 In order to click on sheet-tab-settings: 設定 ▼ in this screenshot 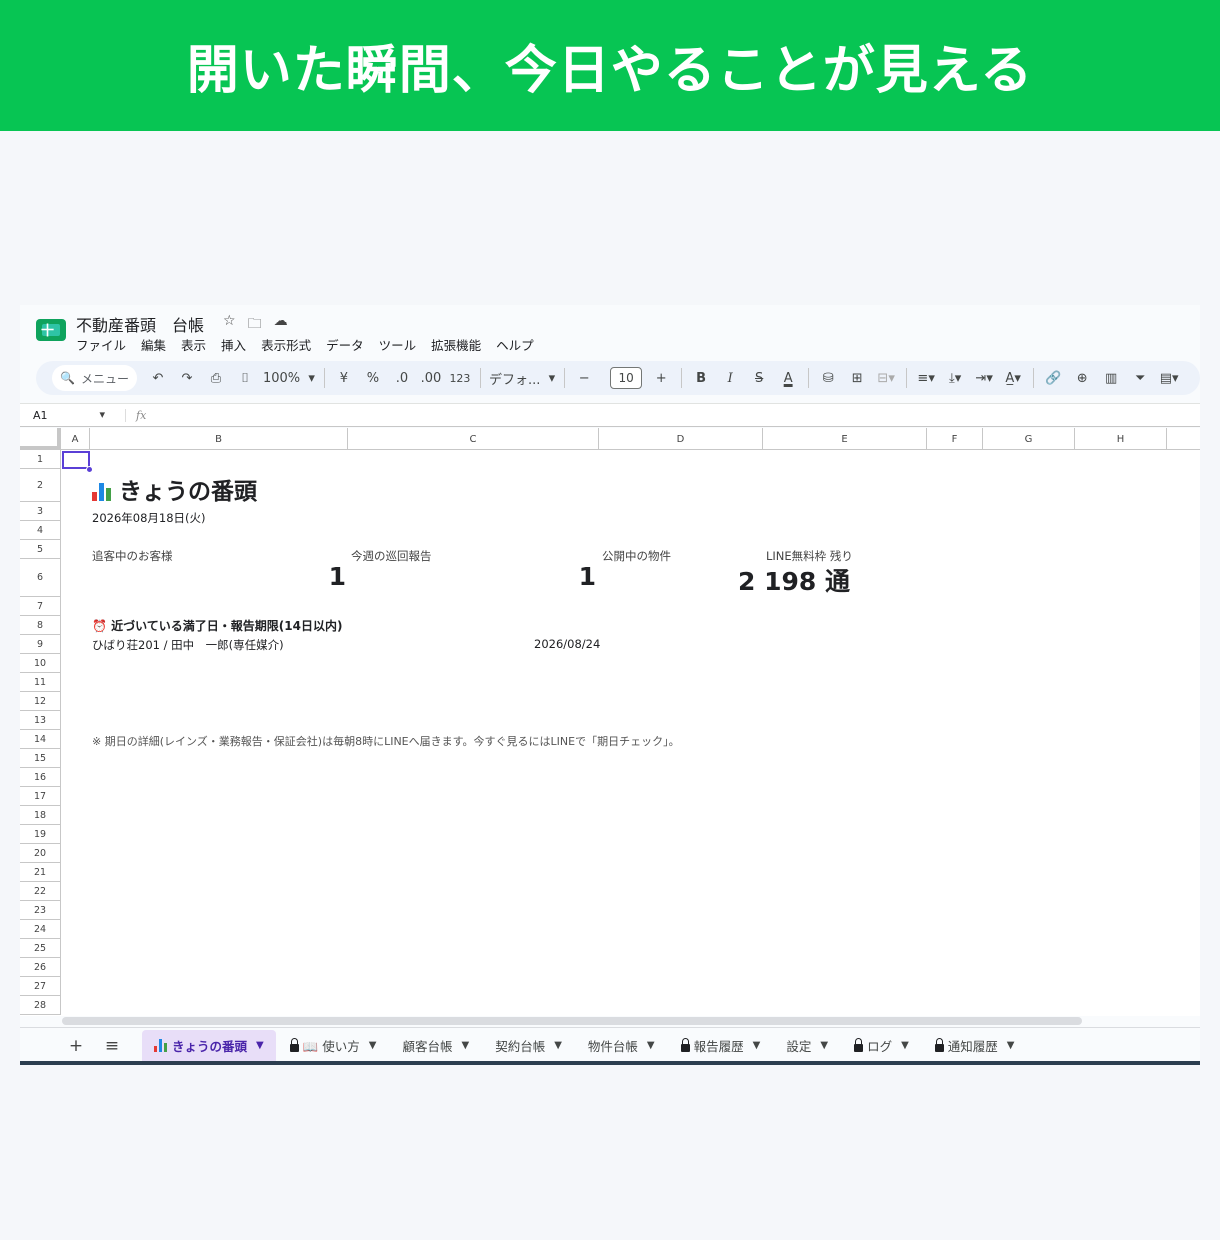, I will do `click(807, 1046)`.